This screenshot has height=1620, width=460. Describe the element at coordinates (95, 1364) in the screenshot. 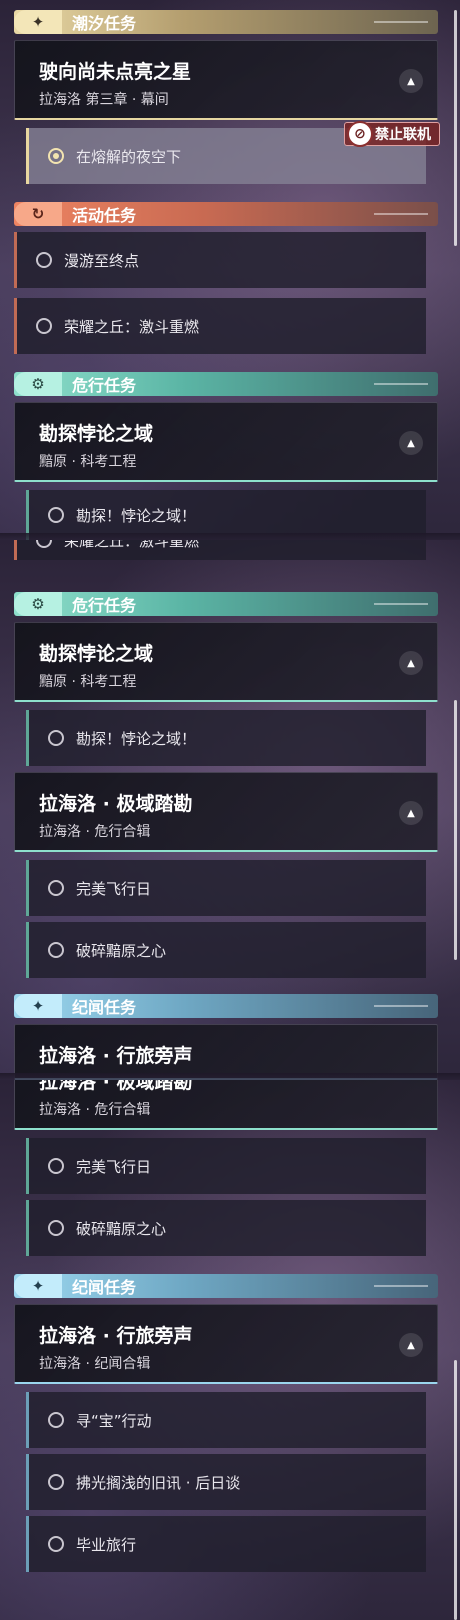

I see `quest-subtitle: 拉海洛 · 纪闻合辑` at that location.